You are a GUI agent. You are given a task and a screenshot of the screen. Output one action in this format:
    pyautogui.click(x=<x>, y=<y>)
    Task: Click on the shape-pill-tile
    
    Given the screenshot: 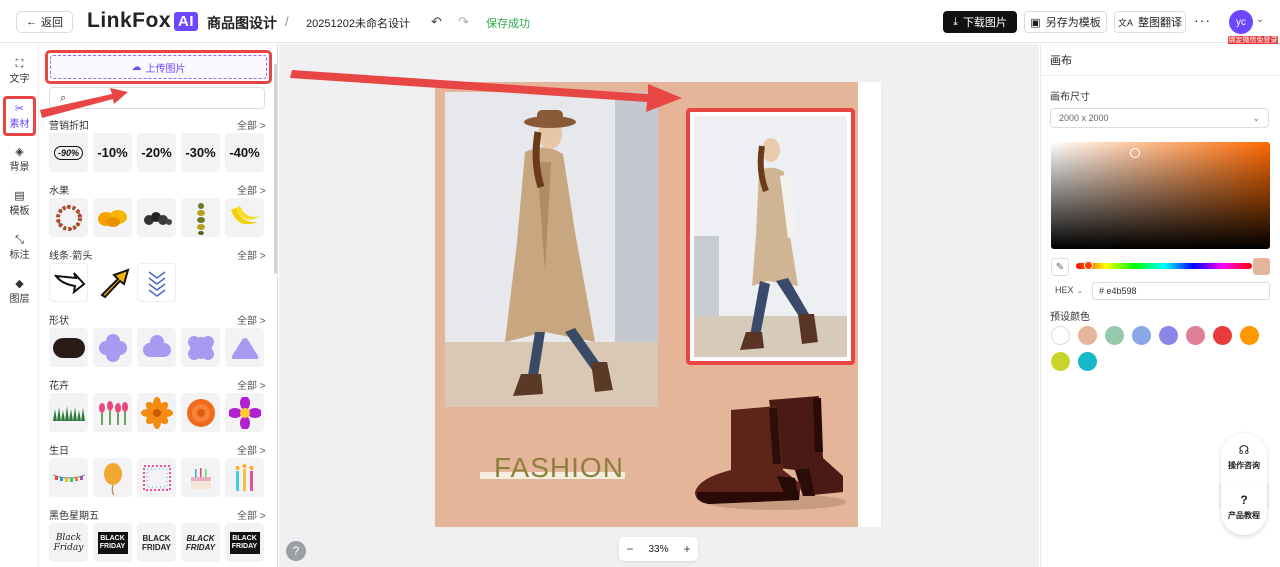 What is the action you would take?
    pyautogui.click(x=68, y=347)
    